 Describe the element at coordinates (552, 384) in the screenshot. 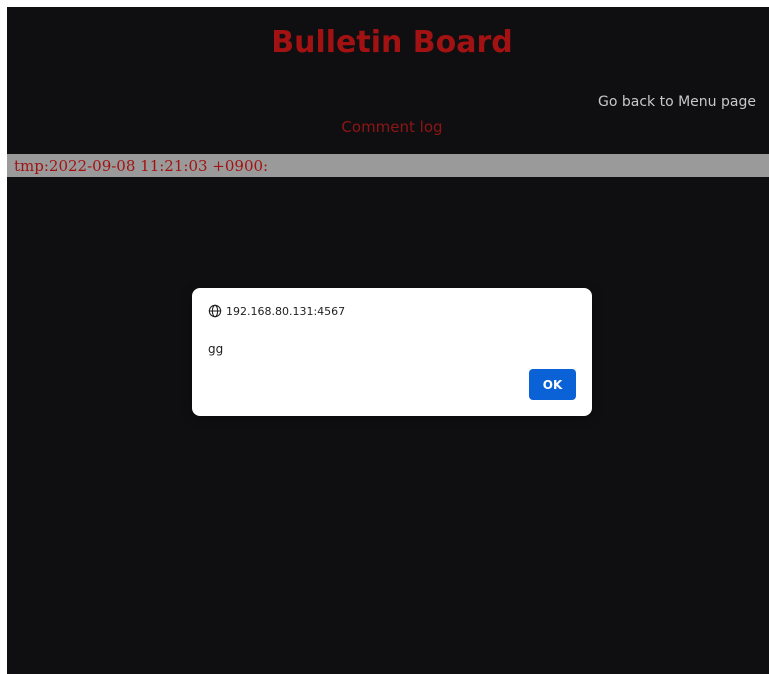

I see `ok-button: OK` at that location.